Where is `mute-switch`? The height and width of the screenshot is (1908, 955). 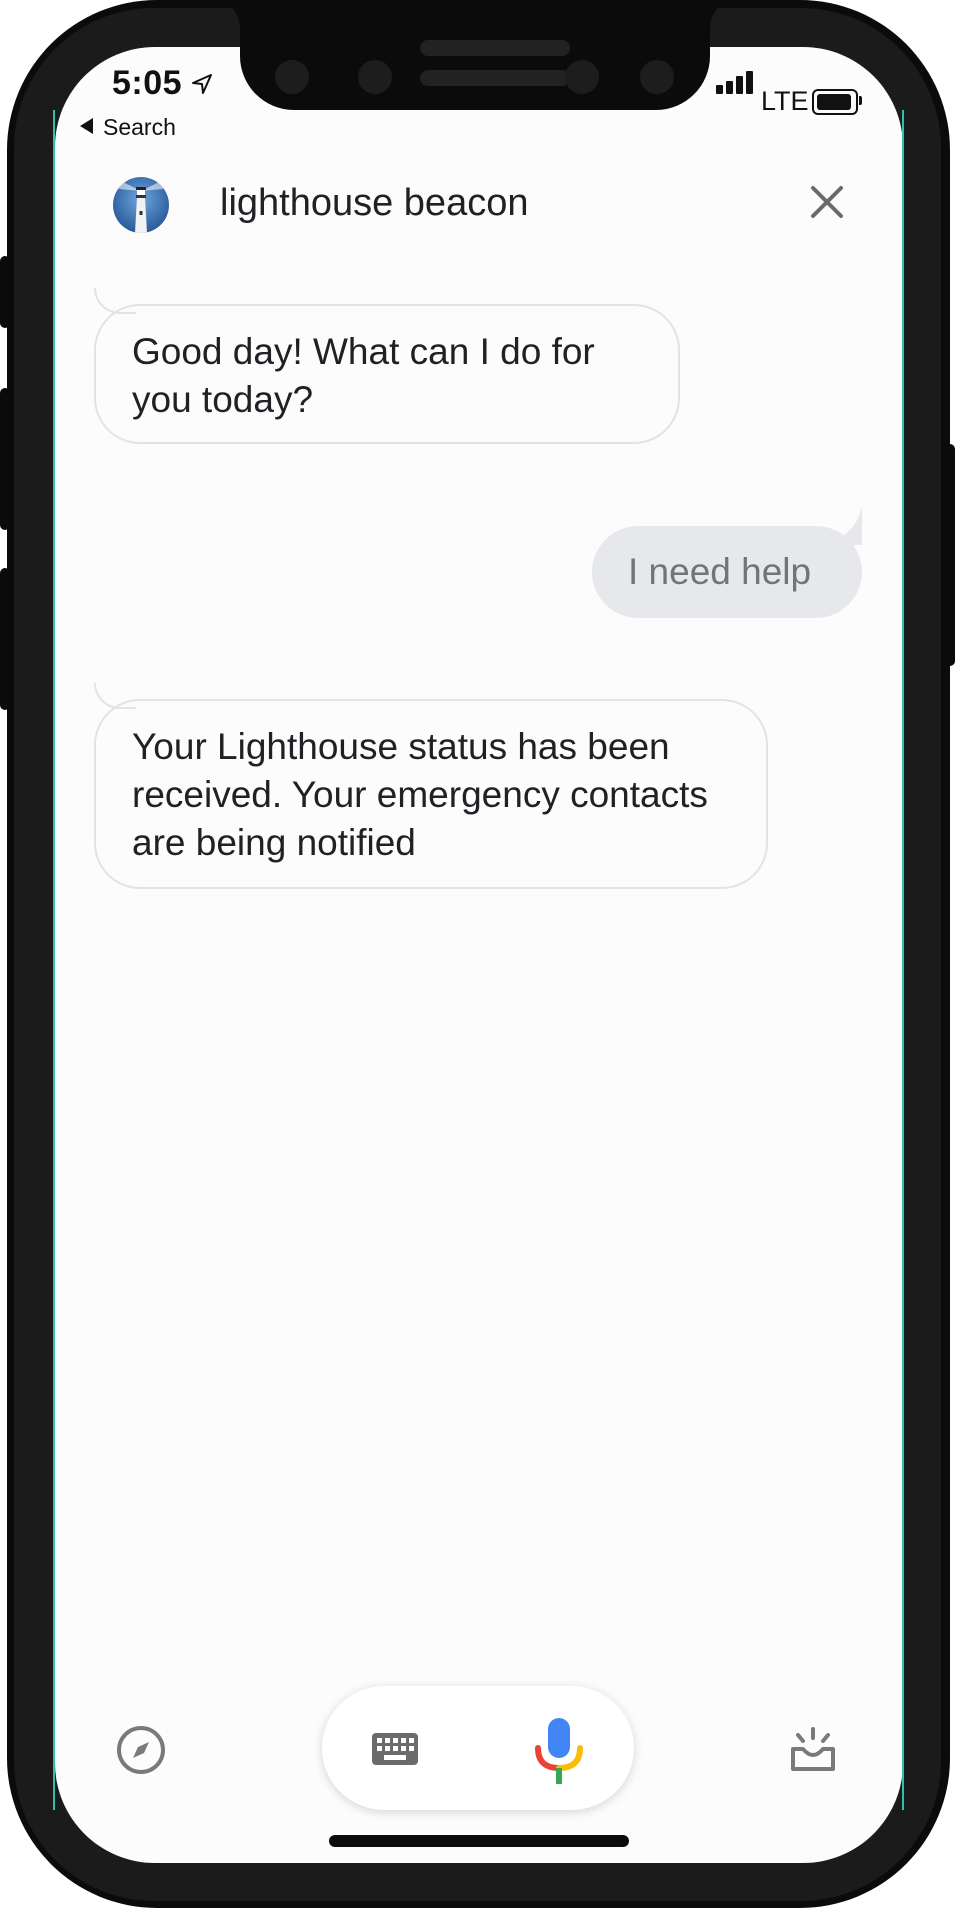 mute-switch is located at coordinates (5, 292).